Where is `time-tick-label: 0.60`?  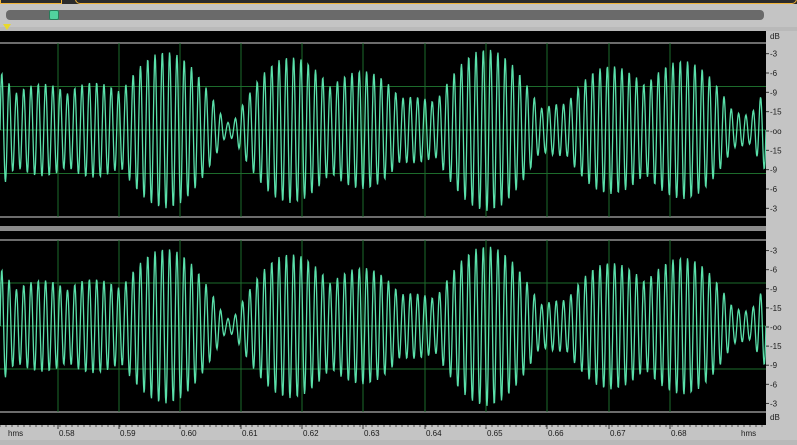
time-tick-label: 0.60 is located at coordinates (189, 433).